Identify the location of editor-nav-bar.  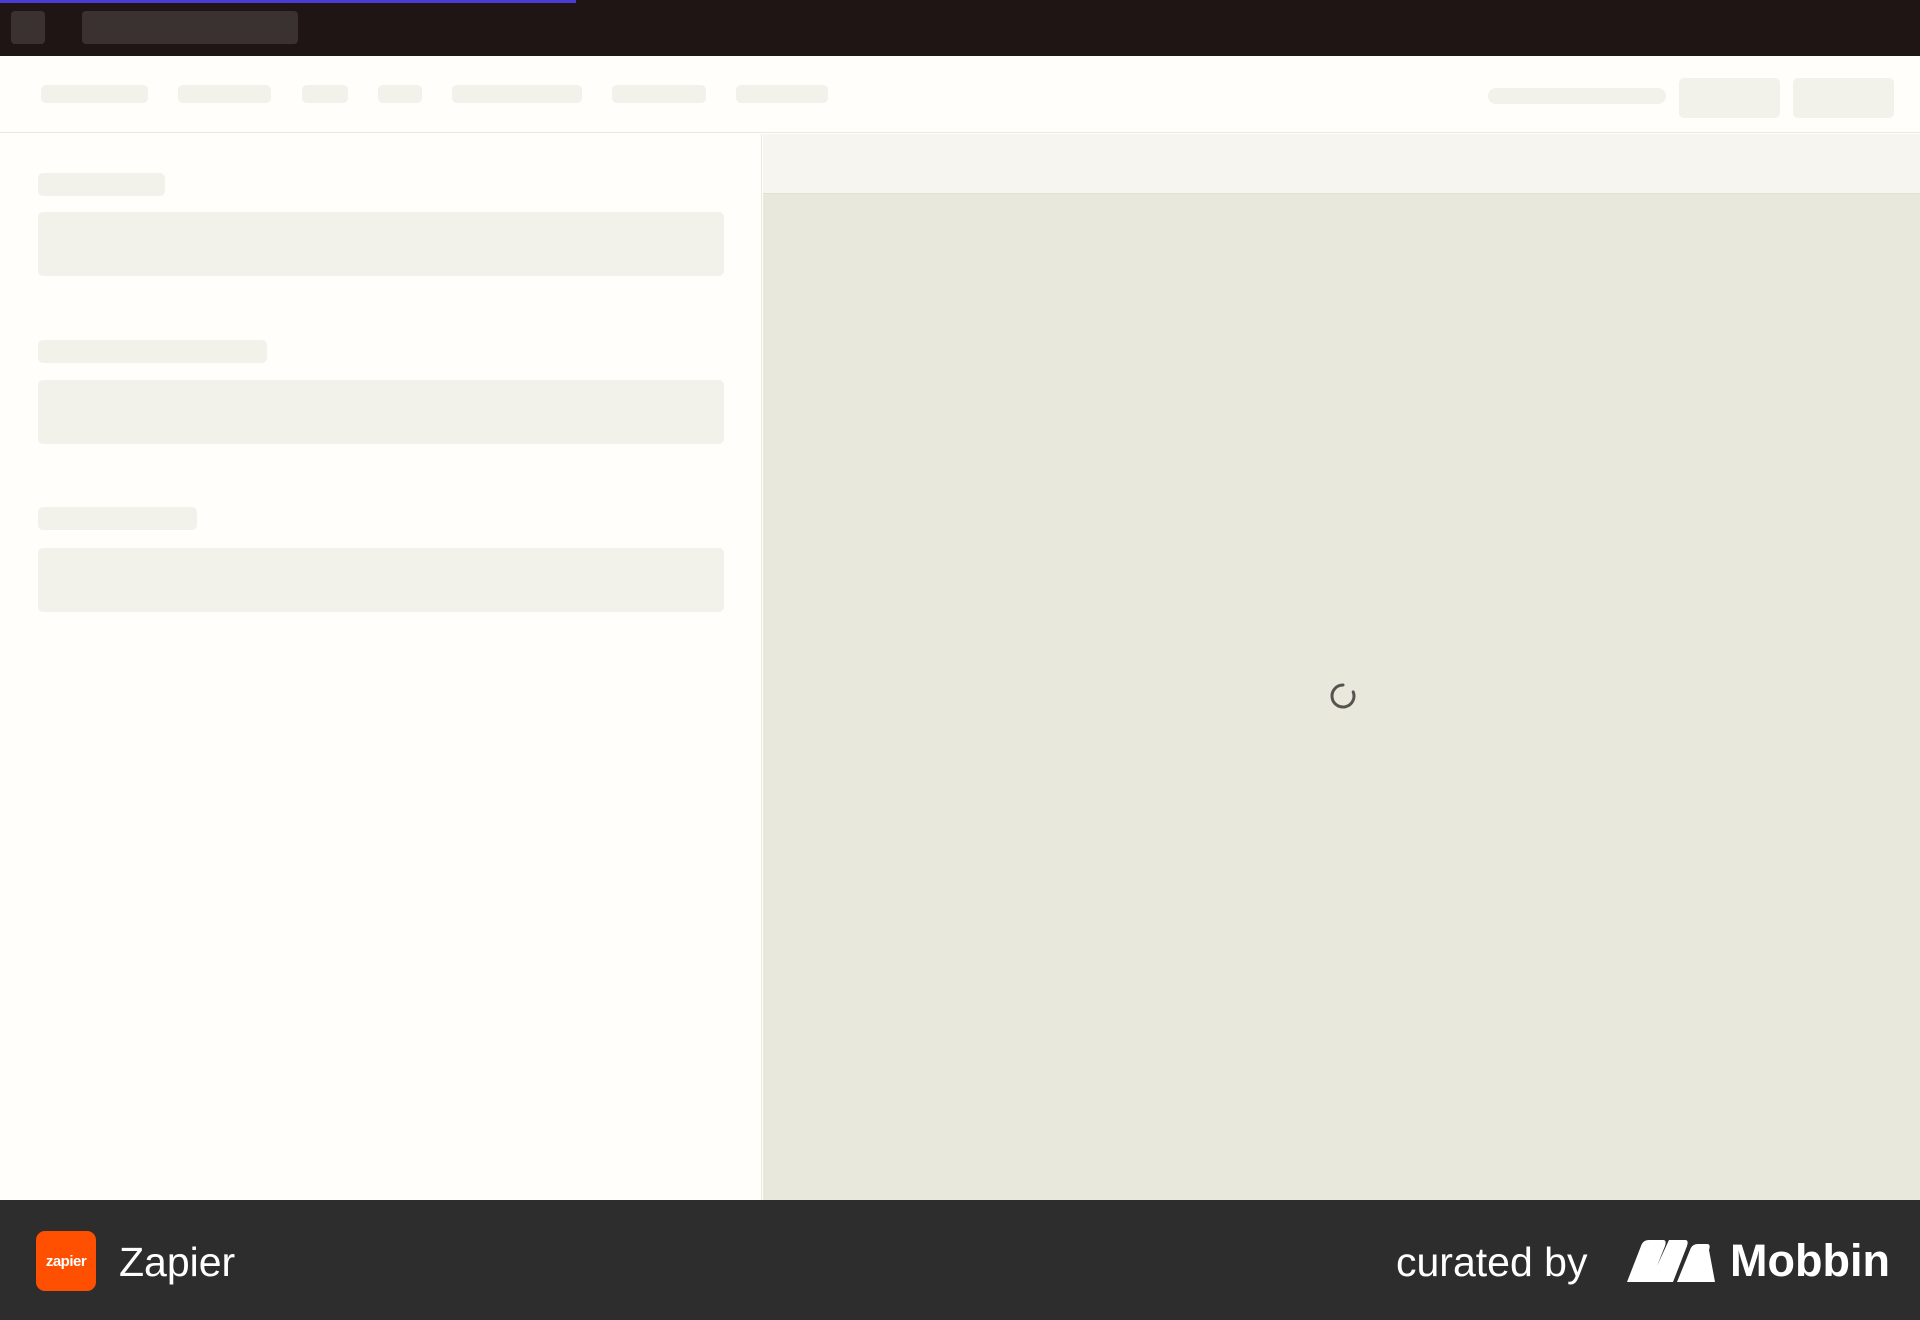
(960, 94).